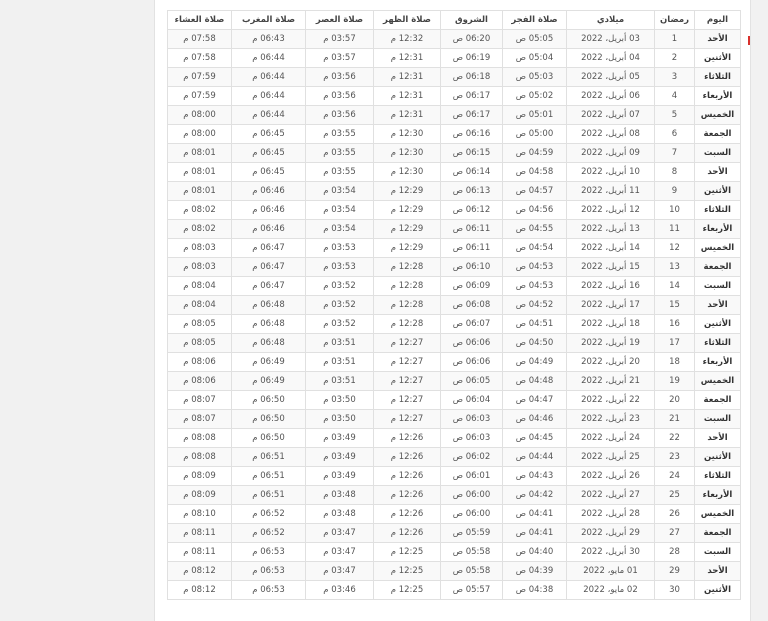 This screenshot has width=768, height=621. Describe the element at coordinates (471, 400) in the screenshot. I see `cell-sunrise-time: 06:04 ص` at that location.